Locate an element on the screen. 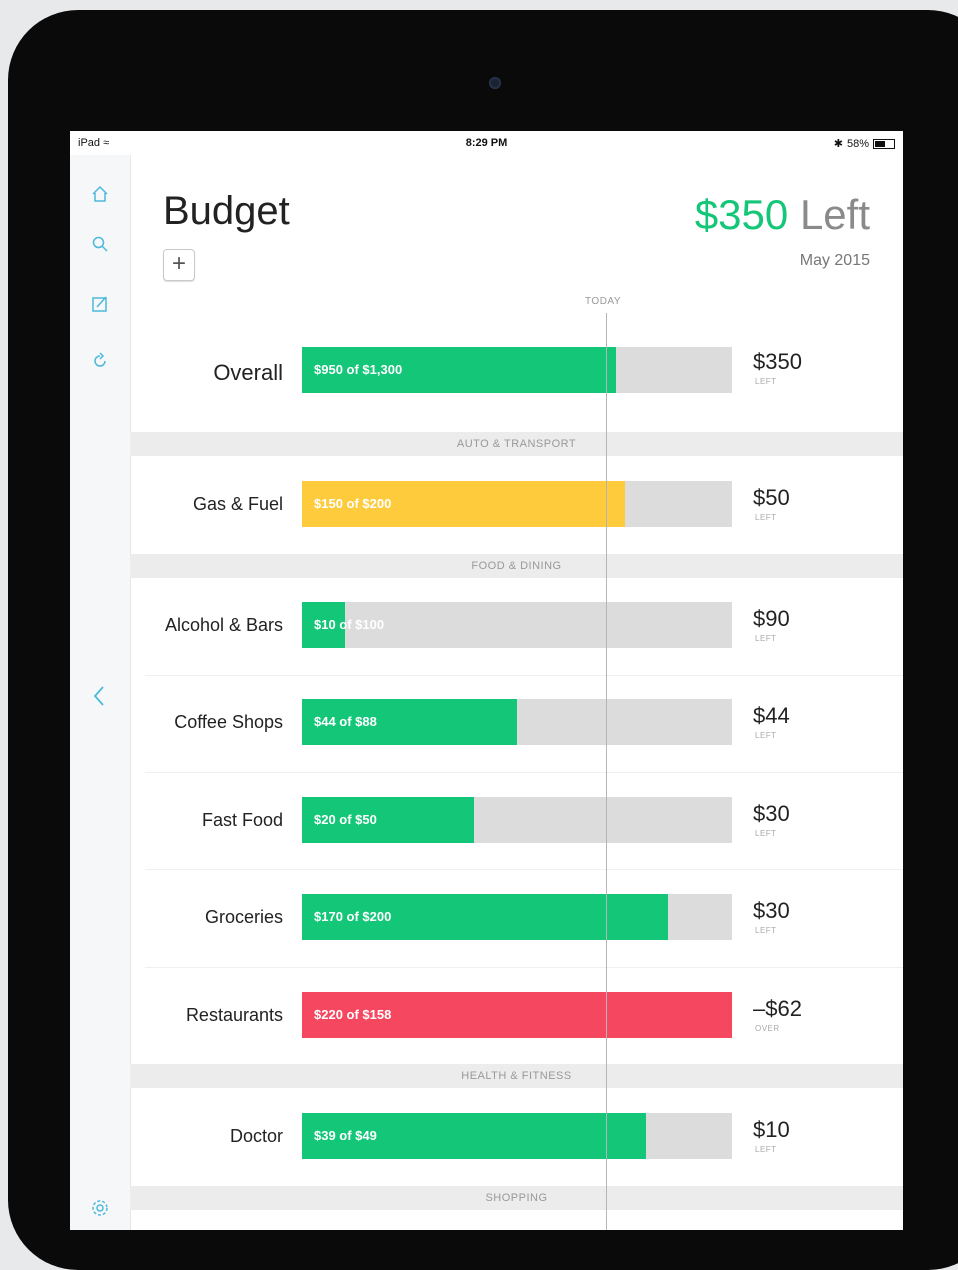 This screenshot has height=1270, width=958. budget-bar: $20 of $50 is located at coordinates (517, 820).